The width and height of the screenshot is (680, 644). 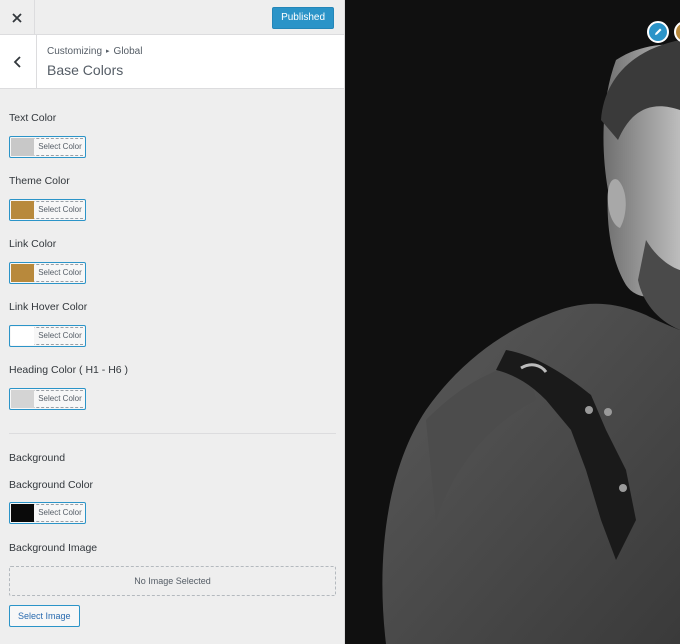 I want to click on text-color-label: Text Color, so click(x=33, y=118).